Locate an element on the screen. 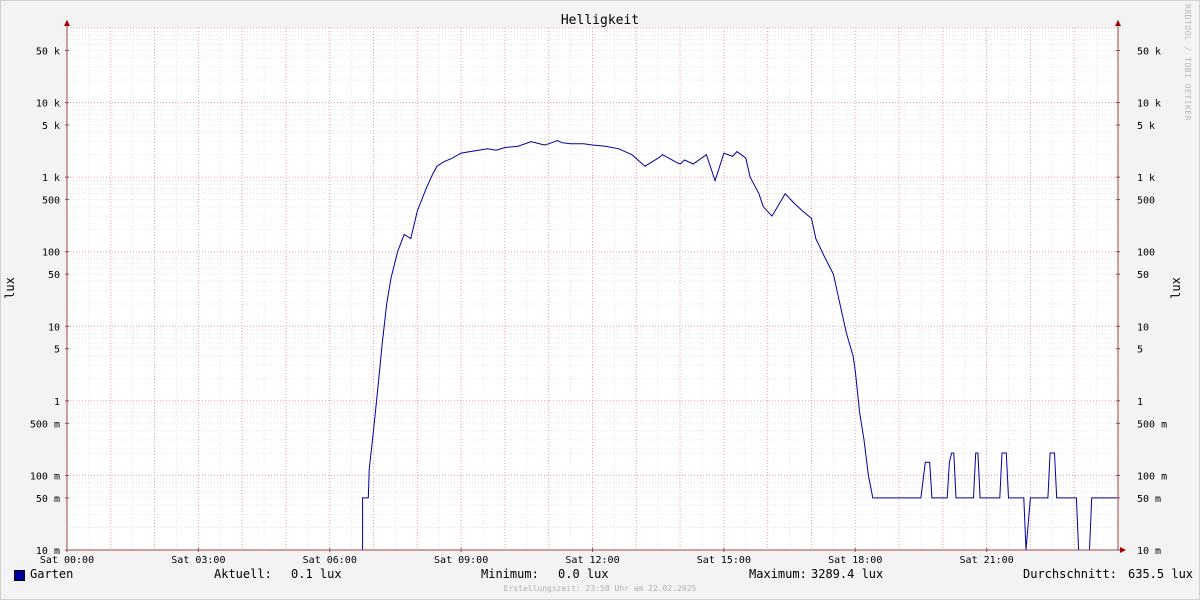 Image resolution: width=1200 pixels, height=600 pixels. y-tick-label-left: 5 is located at coordinates (57, 350).